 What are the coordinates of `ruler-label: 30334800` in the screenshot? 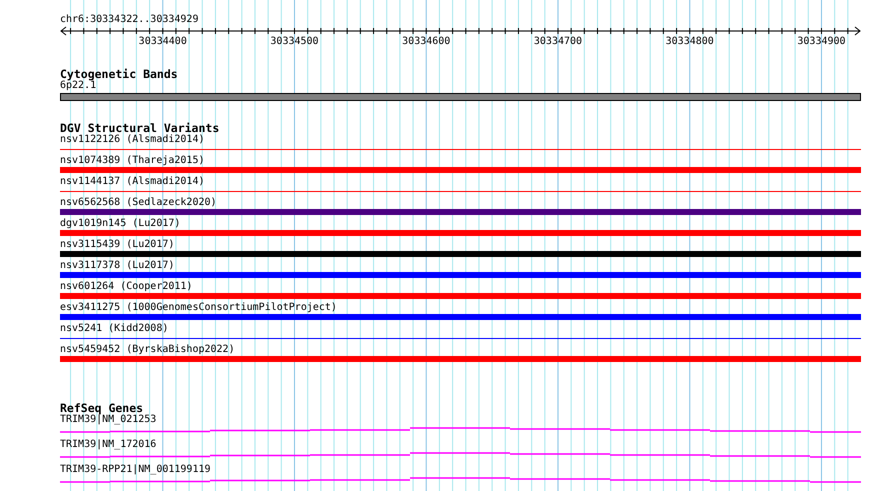 It's located at (690, 41).